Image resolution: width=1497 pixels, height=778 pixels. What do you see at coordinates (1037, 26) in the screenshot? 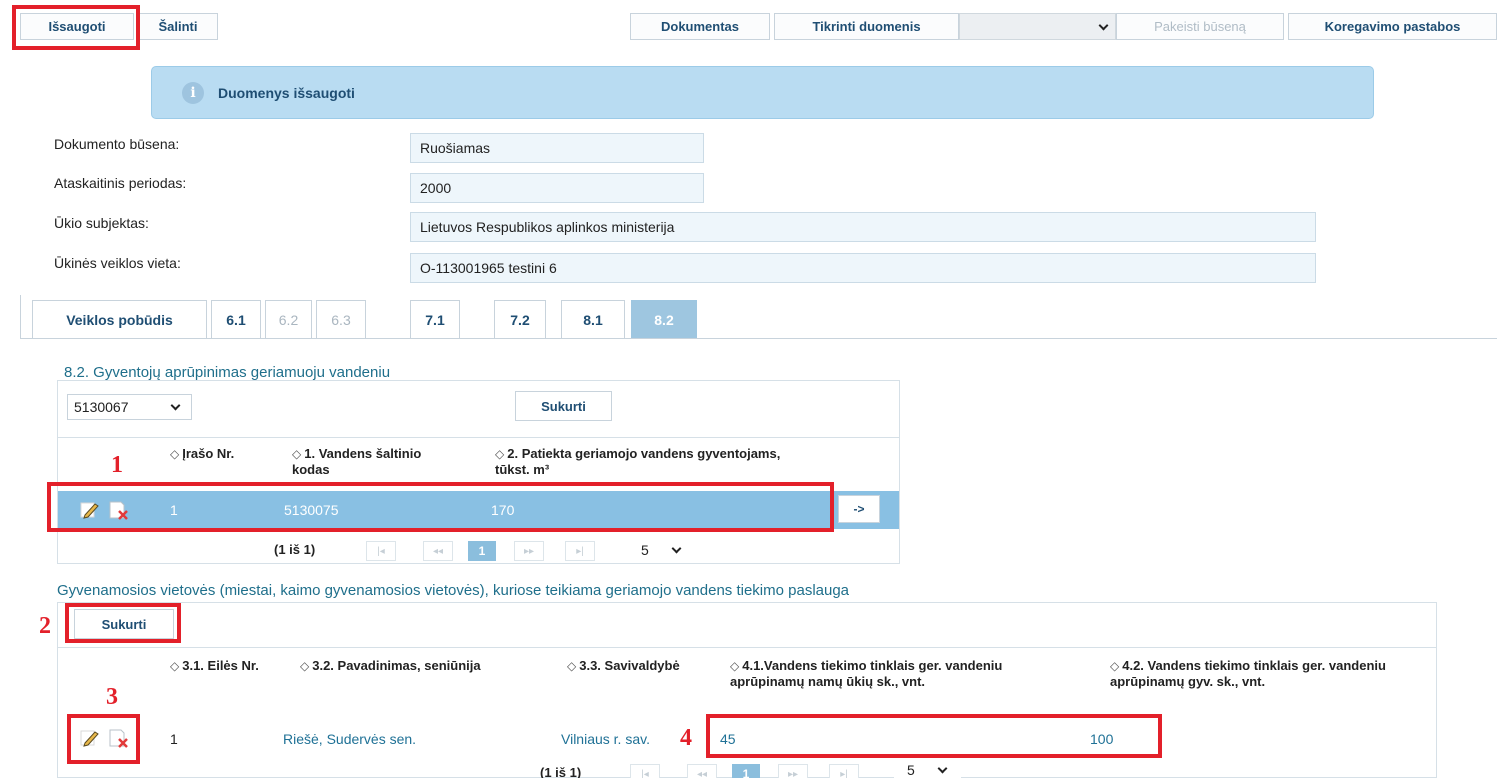
I see `status-select` at bounding box center [1037, 26].